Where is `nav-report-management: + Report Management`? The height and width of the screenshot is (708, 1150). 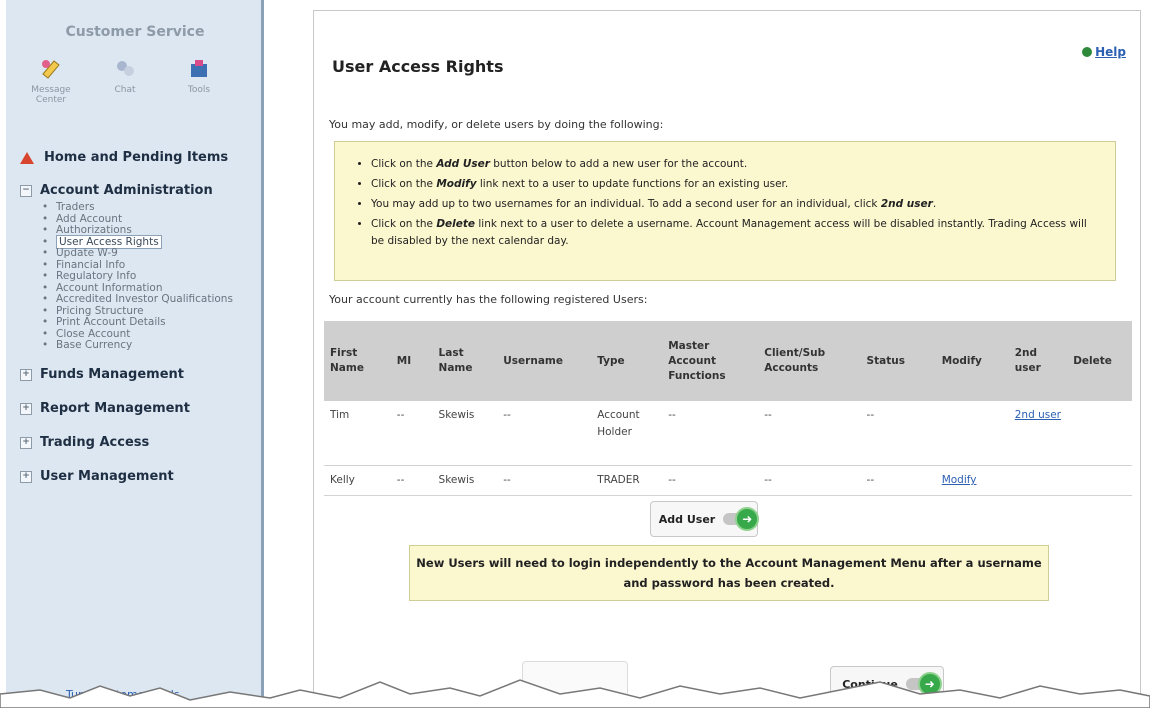
nav-report-management: + Report Management is located at coordinates (140, 408).